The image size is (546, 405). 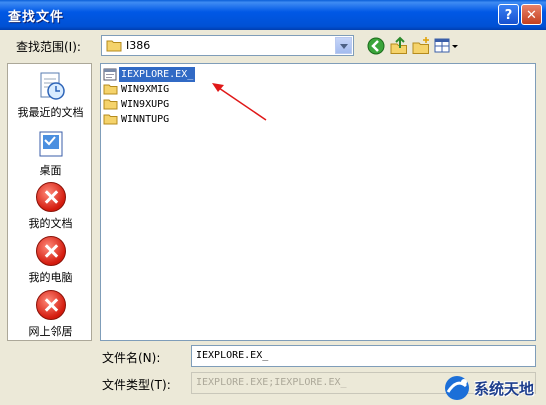 What do you see at coordinates (343, 45) in the screenshot?
I see `chevron-down-icon` at bounding box center [343, 45].